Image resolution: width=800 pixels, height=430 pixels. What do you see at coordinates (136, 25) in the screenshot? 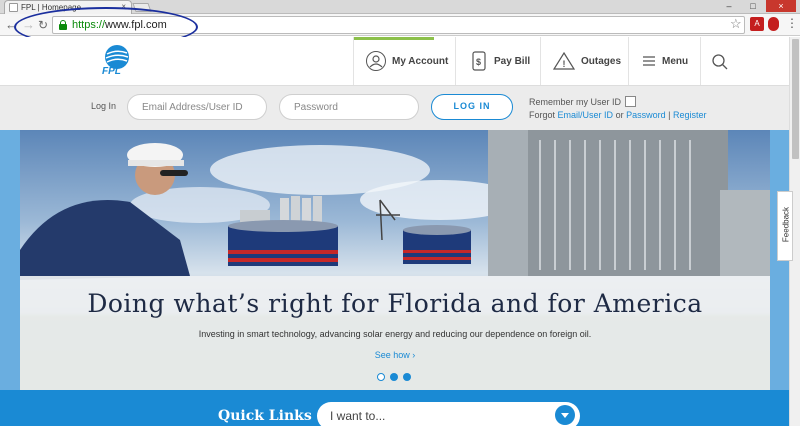
I see `url-host: www.fpl.com` at bounding box center [136, 25].